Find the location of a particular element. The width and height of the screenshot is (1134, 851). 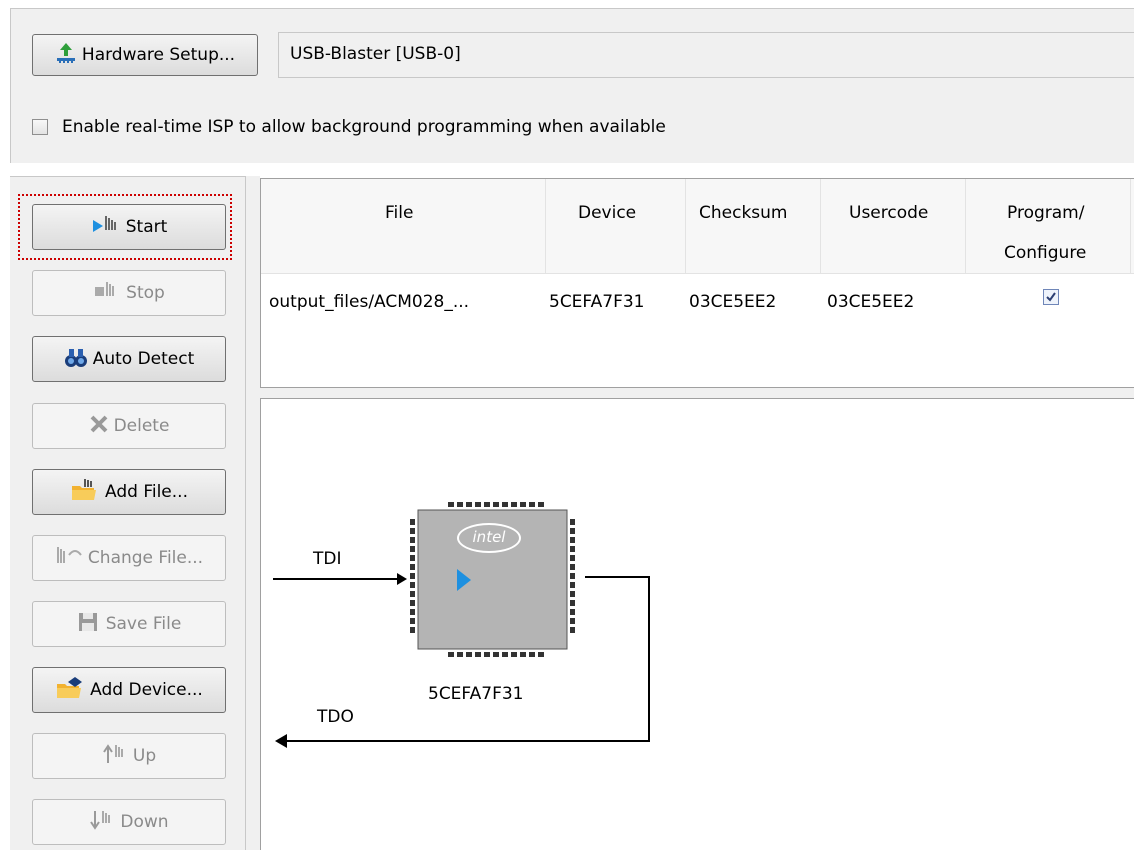

start-button: Start is located at coordinates (129, 227).